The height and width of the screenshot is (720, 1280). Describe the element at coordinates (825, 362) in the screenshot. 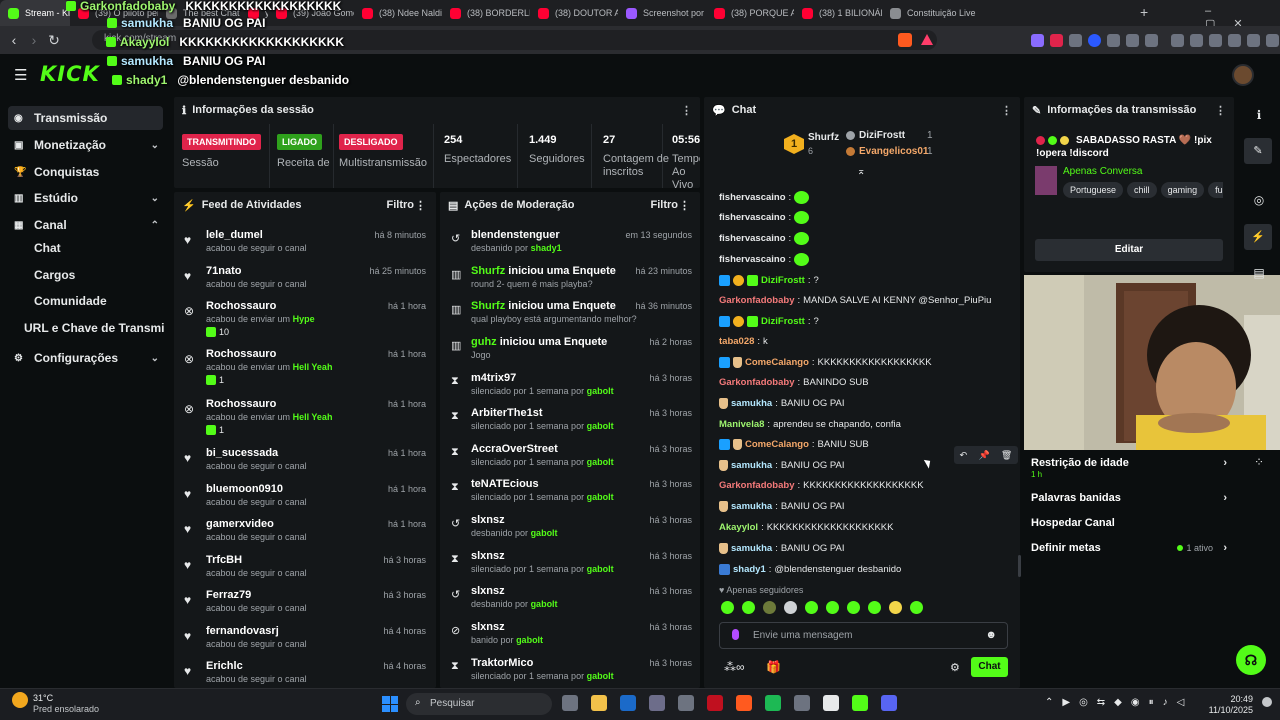

I see `chat-message: ComeCalango: KKKKKKKKKKKKKKKKKK` at that location.